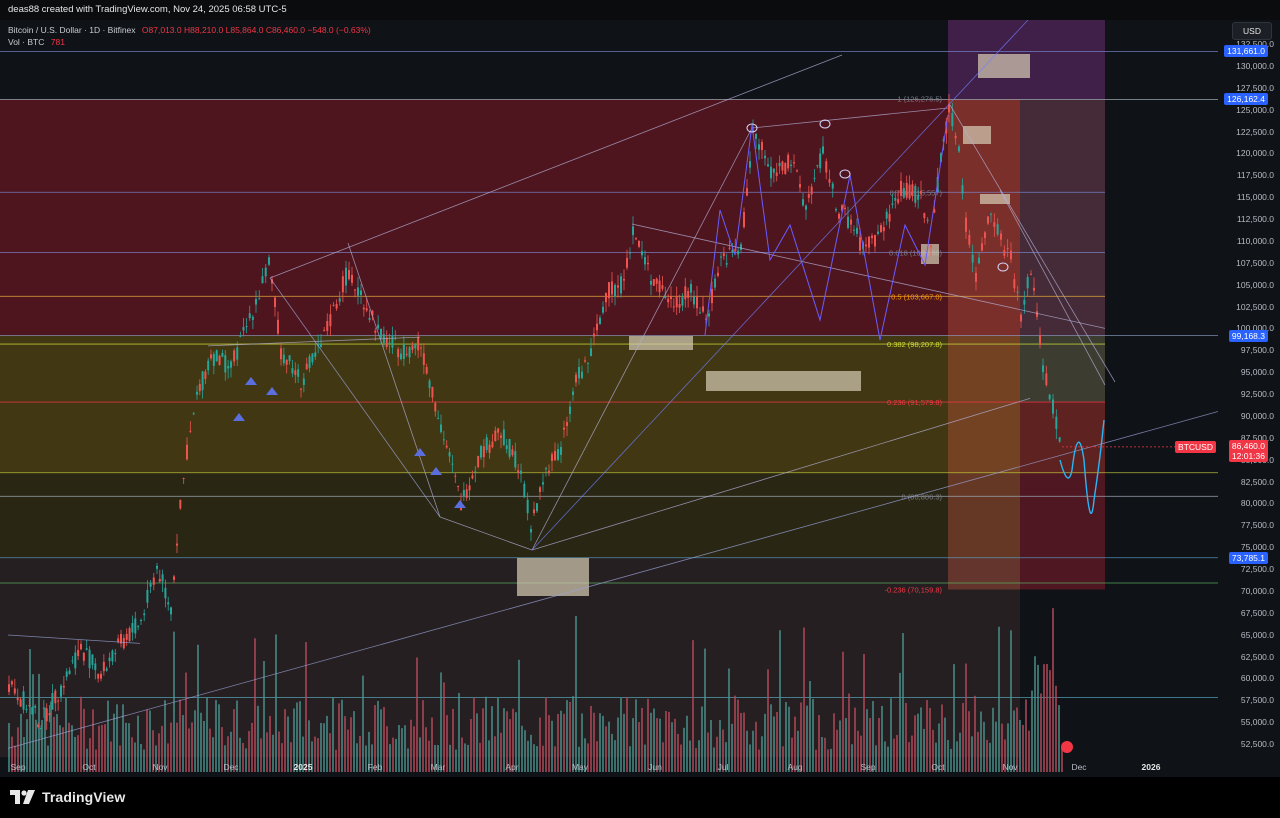 This screenshot has width=1280, height=818. What do you see at coordinates (1010, 767) in the screenshot?
I see `time-tick: Nov` at bounding box center [1010, 767].